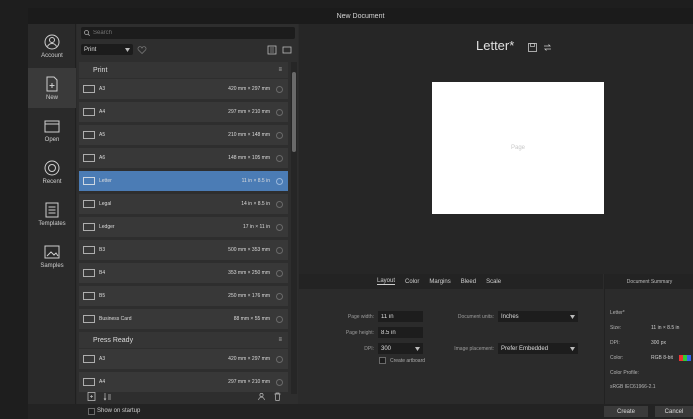 This screenshot has height=419, width=693. I want to click on show-on-startup-checkbox, so click(91, 411).